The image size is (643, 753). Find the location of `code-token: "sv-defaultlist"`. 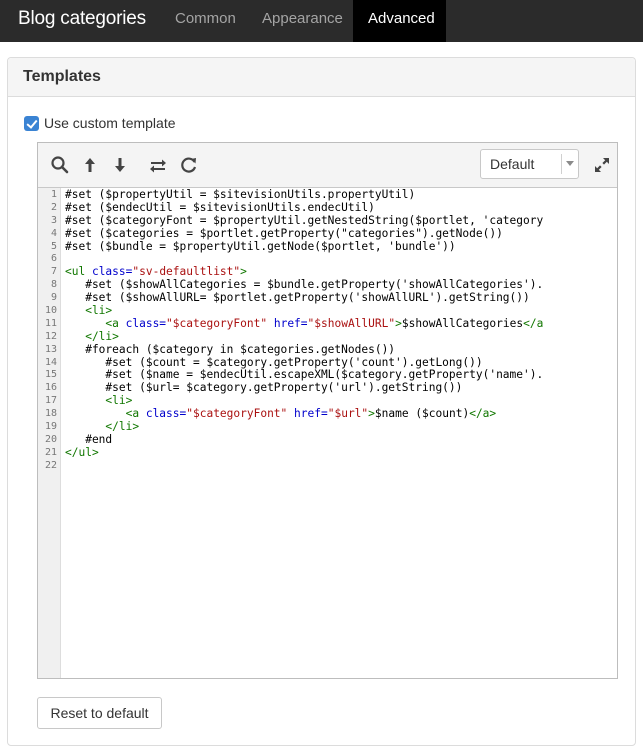

code-token: "sv-defaultlist" is located at coordinates (186, 272).